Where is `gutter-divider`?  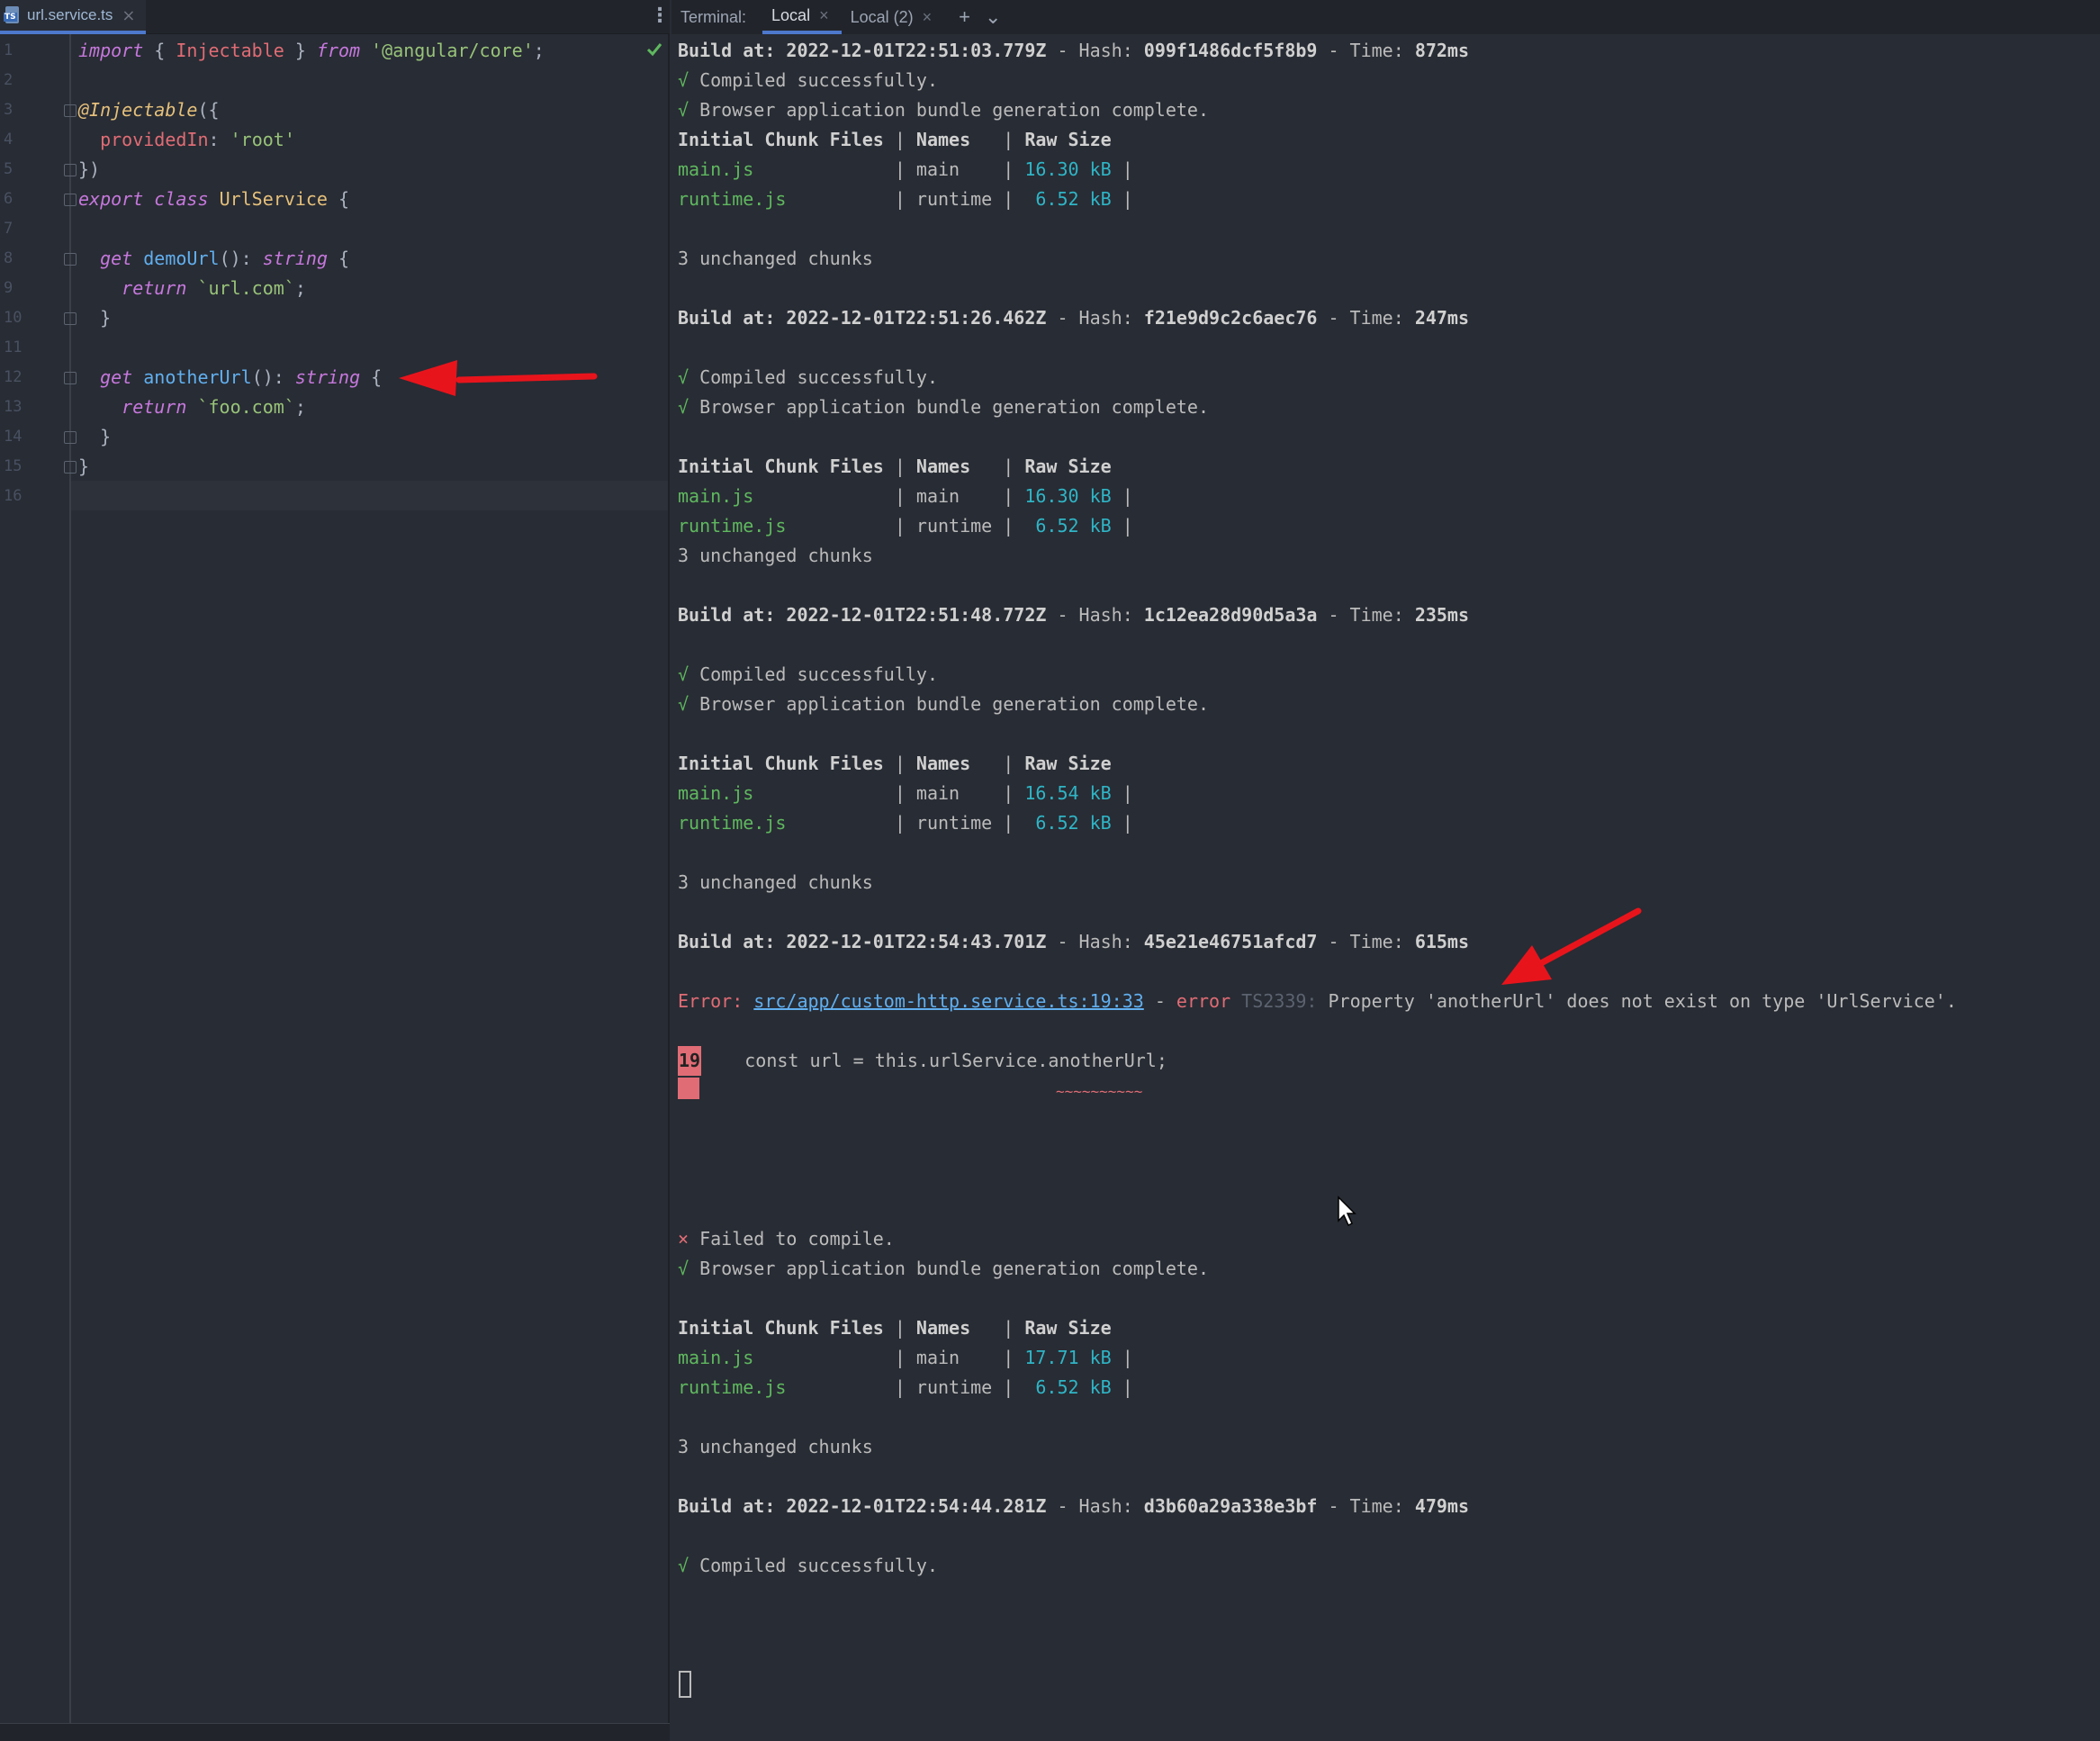 gutter-divider is located at coordinates (70, 878).